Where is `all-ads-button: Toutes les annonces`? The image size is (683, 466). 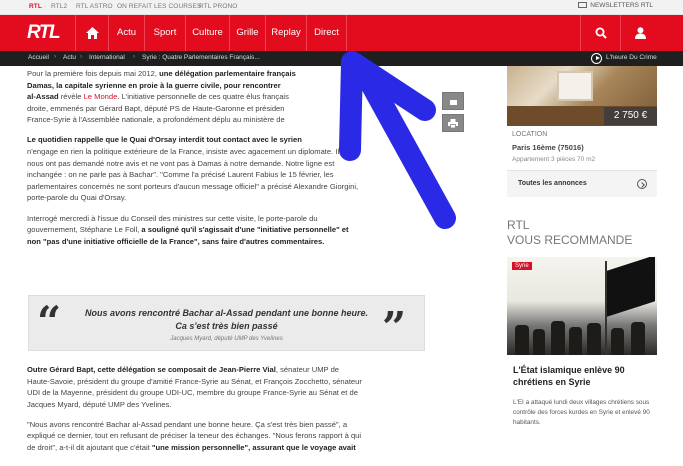
all-ads-button: Toutes les annonces is located at coordinates (582, 183).